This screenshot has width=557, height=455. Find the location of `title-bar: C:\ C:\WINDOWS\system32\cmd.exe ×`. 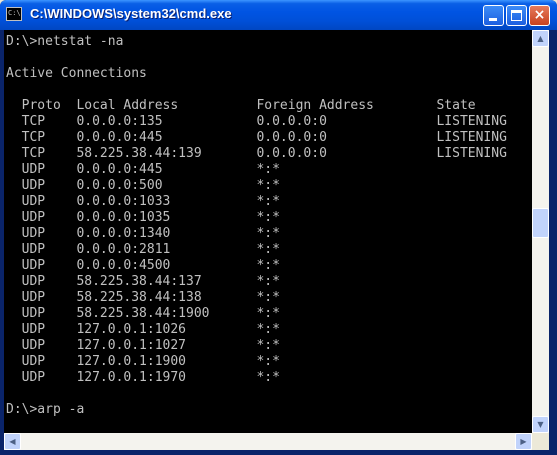

title-bar: C:\ C:\WINDOWS\system32\cmd.exe × is located at coordinates (278, 15).